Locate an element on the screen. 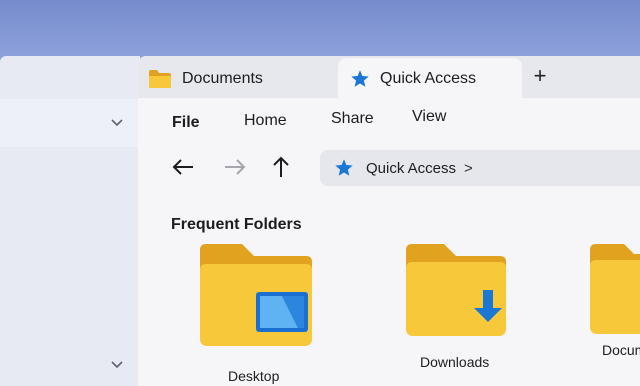 The image size is (640, 386). new-tab-button: + is located at coordinates (540, 76).